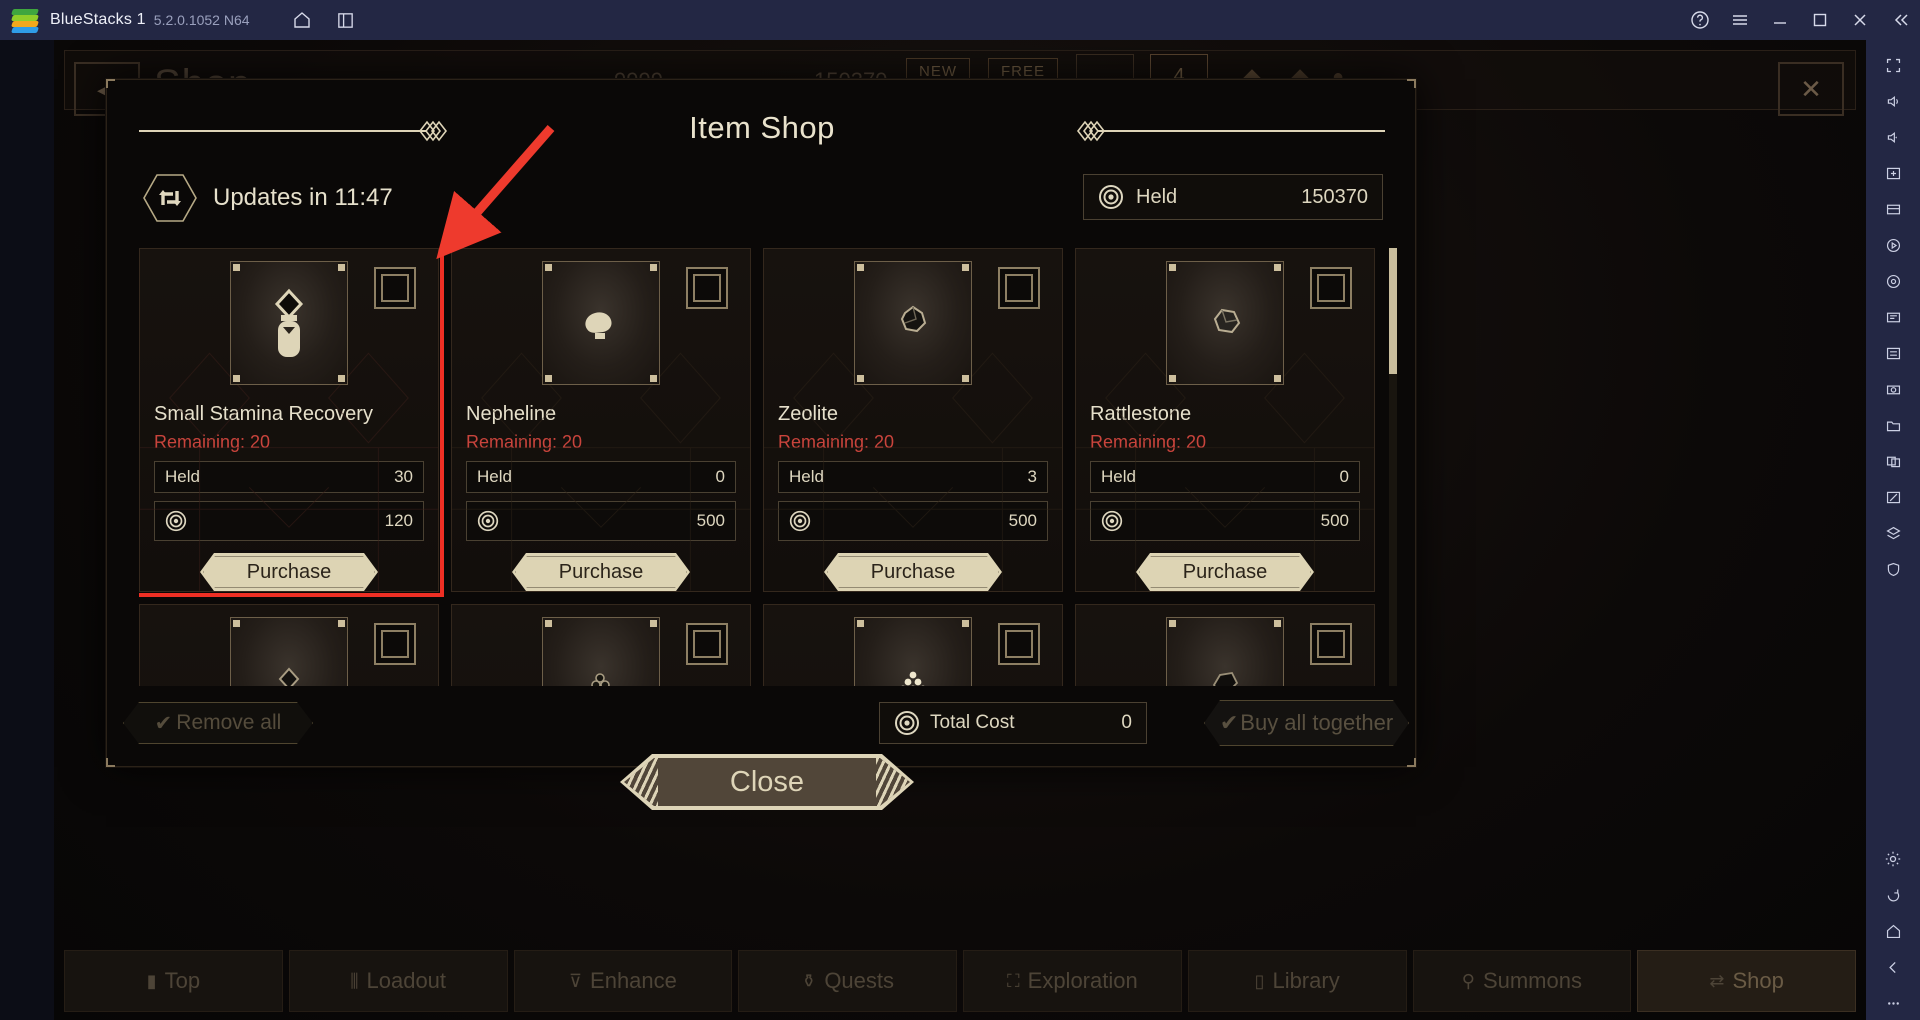 The image size is (1920, 1020). Describe the element at coordinates (1893, 895) in the screenshot. I see `rotate-icon` at that location.